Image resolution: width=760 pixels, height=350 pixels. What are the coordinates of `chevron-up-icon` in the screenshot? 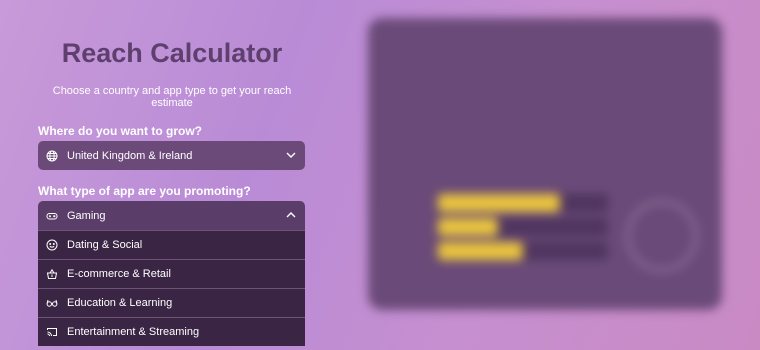 It's located at (291, 215).